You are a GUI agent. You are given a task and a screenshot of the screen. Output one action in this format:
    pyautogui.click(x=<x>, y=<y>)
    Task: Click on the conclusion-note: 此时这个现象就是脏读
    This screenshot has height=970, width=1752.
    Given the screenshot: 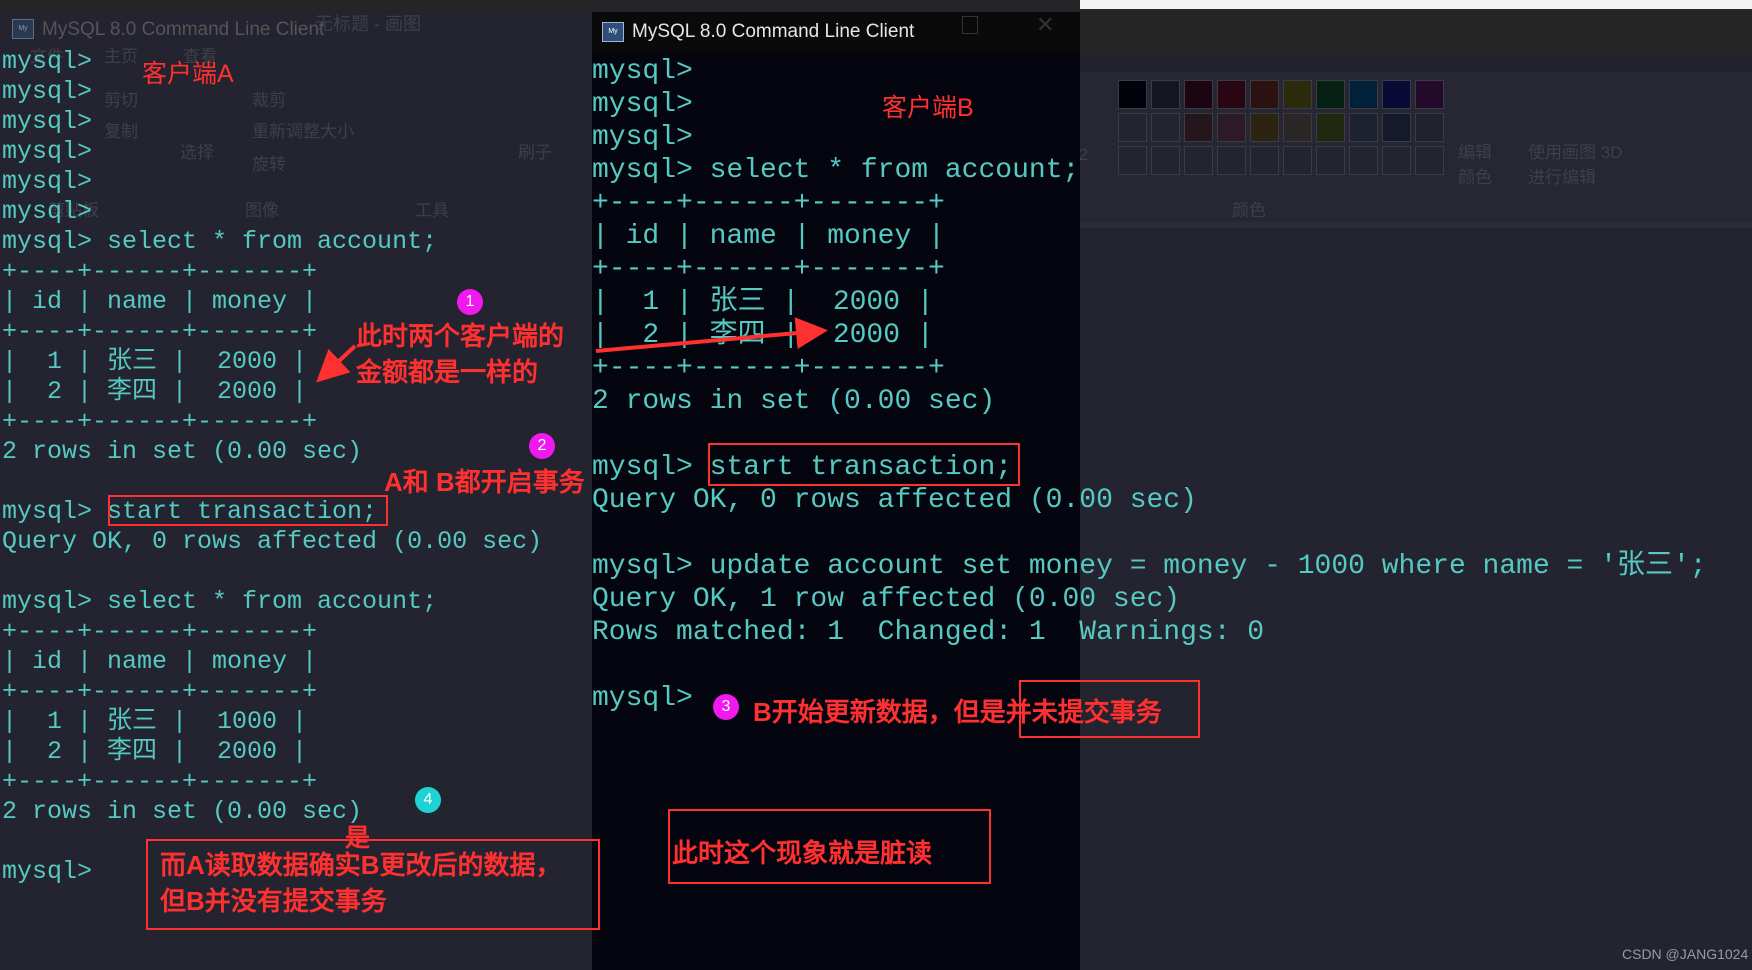 What is the action you would take?
    pyautogui.click(x=802, y=853)
    